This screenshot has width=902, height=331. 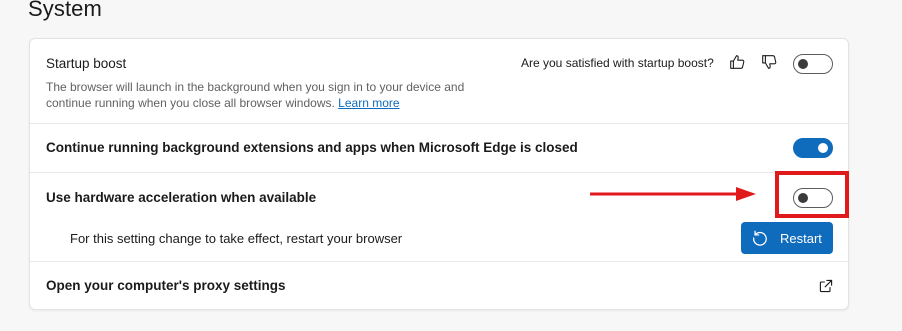 I want to click on background-extensions-toggle, so click(x=813, y=148).